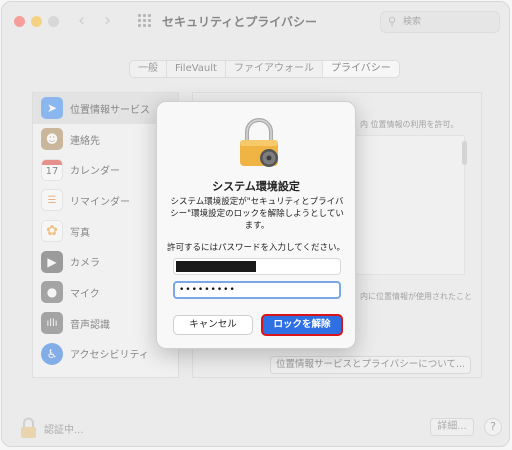 The height and width of the screenshot is (450, 512). What do you see at coordinates (216, 266) in the screenshot?
I see `redacted-username` at bounding box center [216, 266].